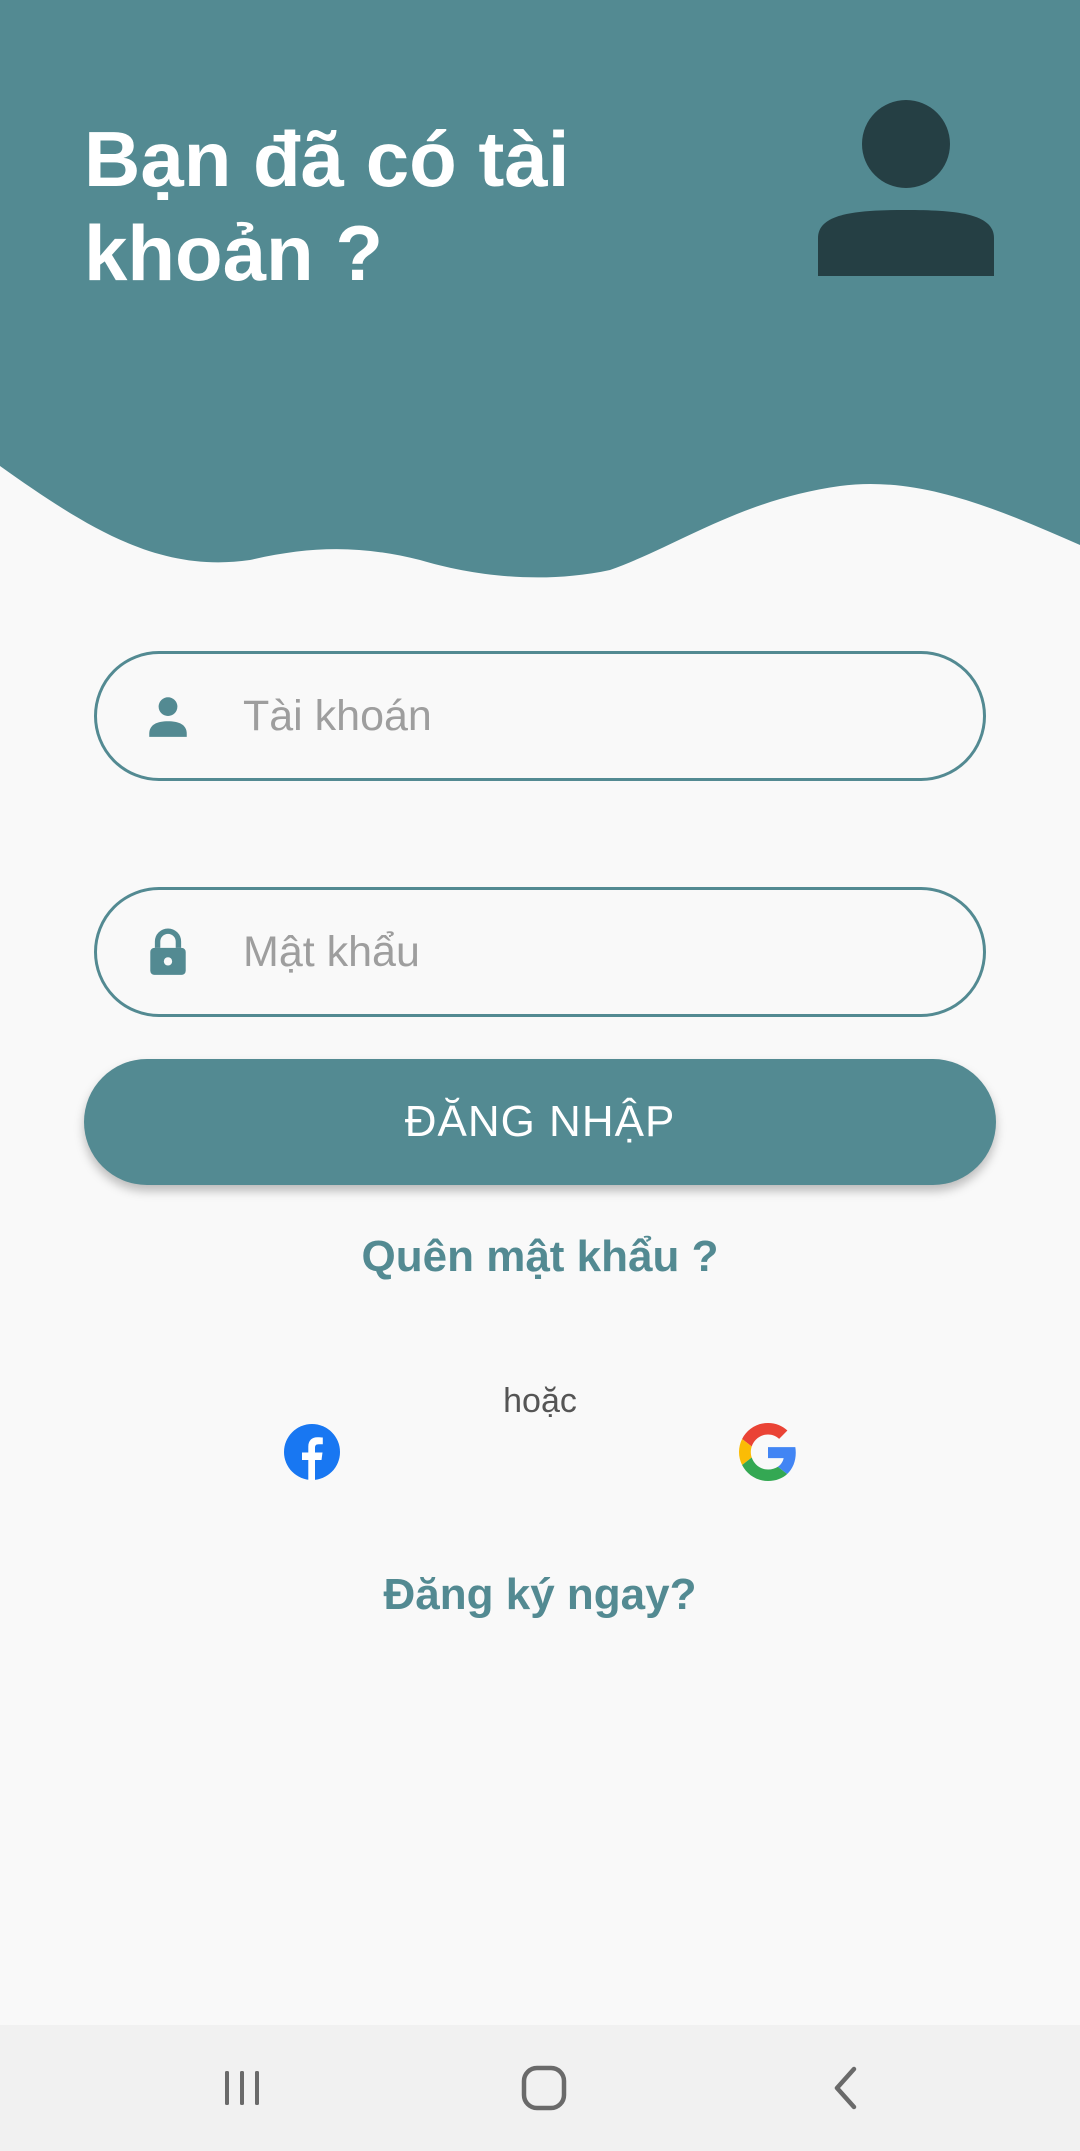 The image size is (1080, 2151). What do you see at coordinates (540, 1122) in the screenshot?
I see `login-button: ĐĂNG NHẬP` at bounding box center [540, 1122].